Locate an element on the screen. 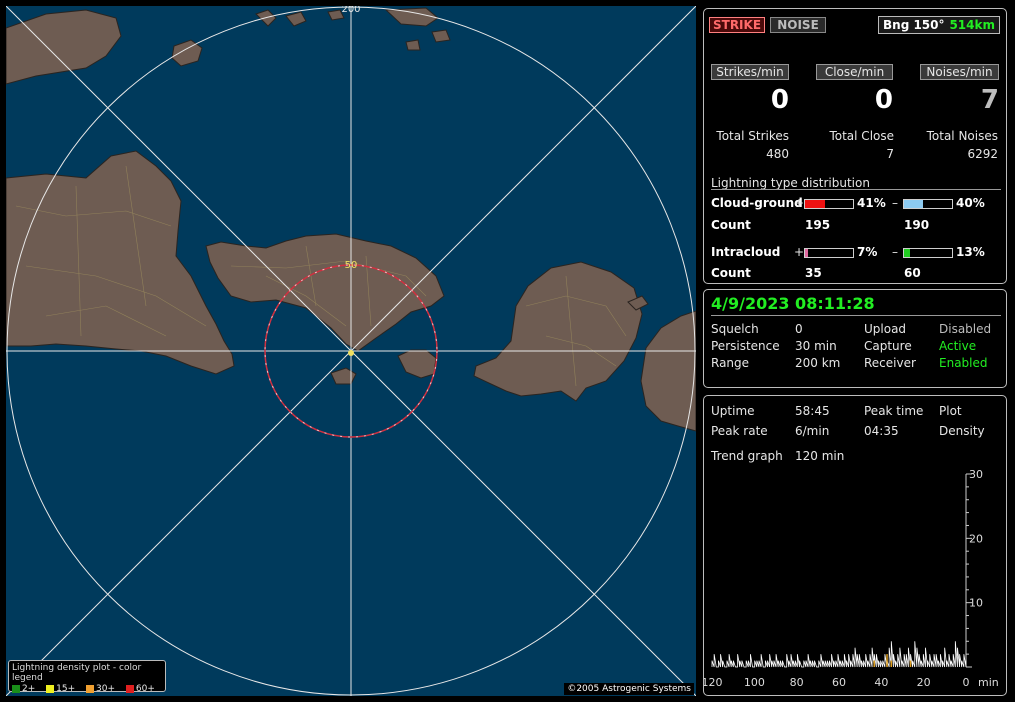  plot-label: Plot is located at coordinates (950, 411).